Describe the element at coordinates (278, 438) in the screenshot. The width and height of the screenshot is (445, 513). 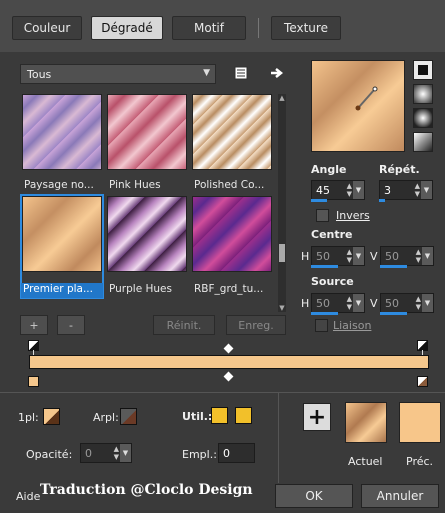
I see `panel-divider` at that location.